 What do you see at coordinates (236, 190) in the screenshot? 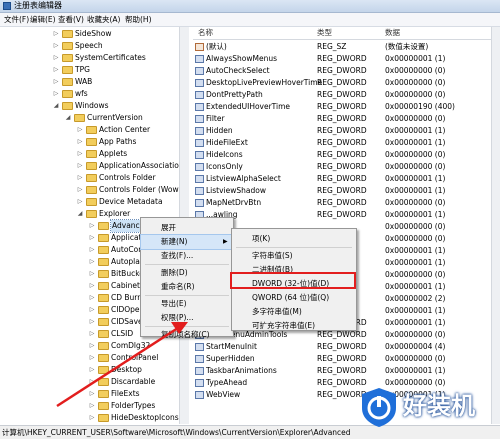
I see `value-name: ListviewShadow` at bounding box center [236, 190].